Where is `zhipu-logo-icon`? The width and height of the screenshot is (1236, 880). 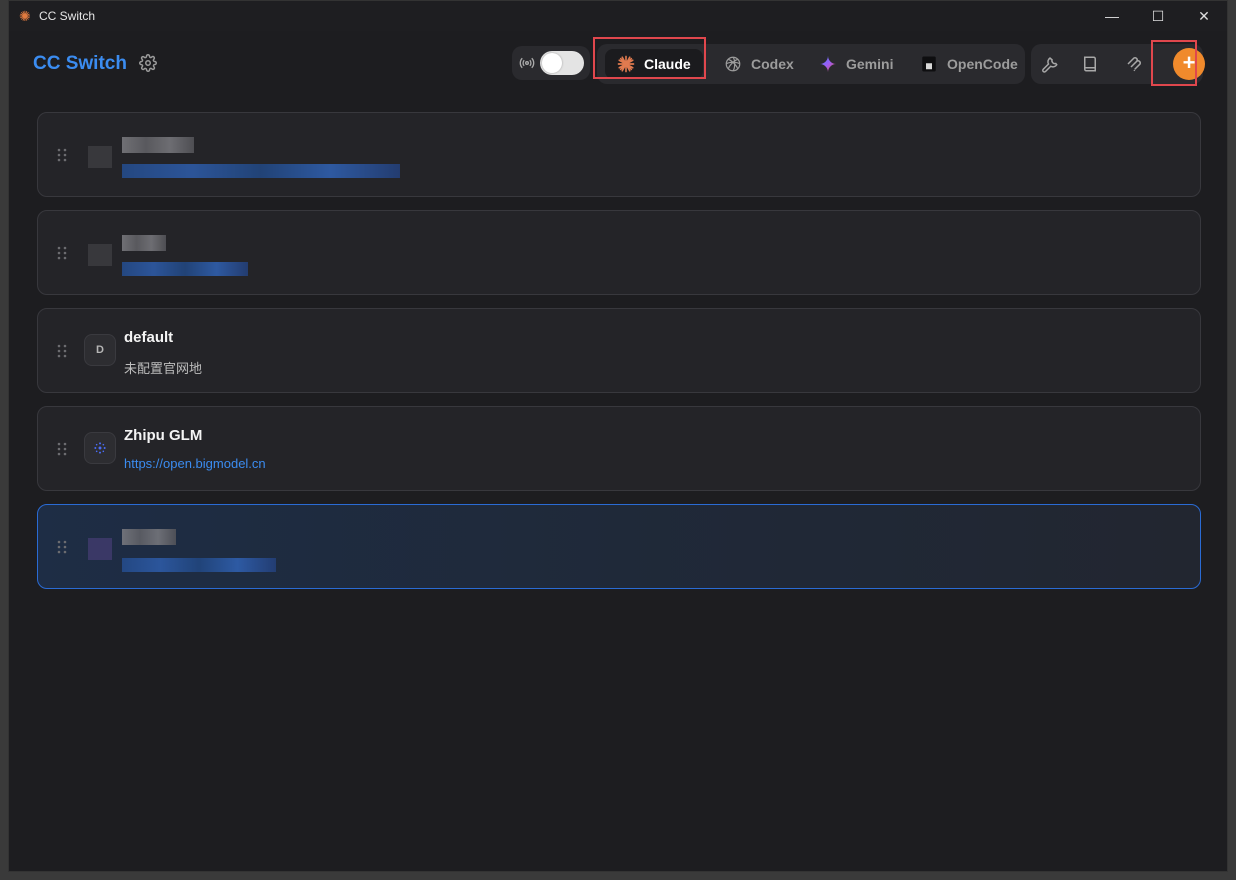 zhipu-logo-icon is located at coordinates (100, 448).